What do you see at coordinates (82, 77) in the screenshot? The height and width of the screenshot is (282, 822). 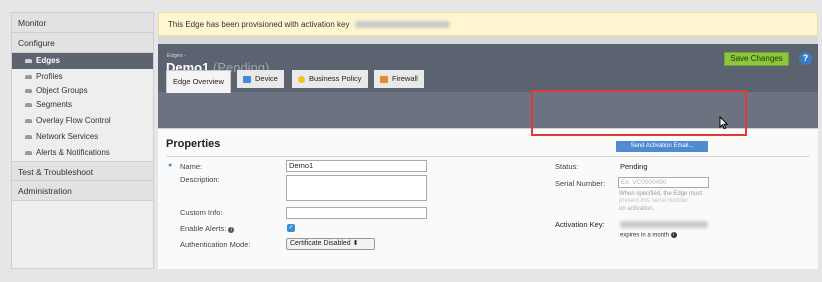 I see `sidebar-item-profiles: Profiles` at bounding box center [82, 77].